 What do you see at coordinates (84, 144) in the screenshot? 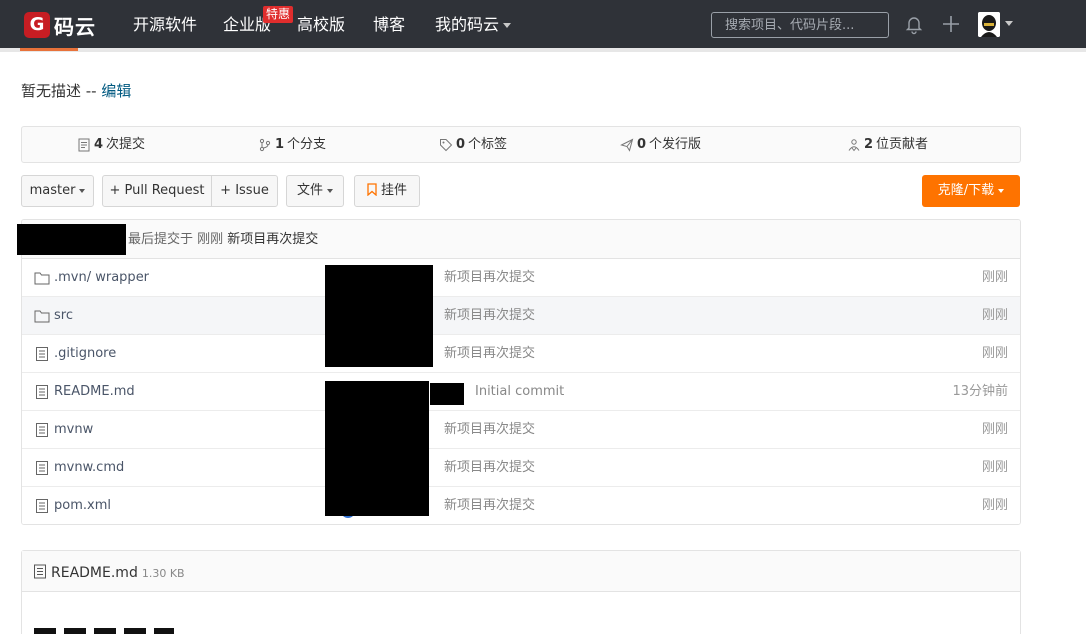
I see `commit-icon` at bounding box center [84, 144].